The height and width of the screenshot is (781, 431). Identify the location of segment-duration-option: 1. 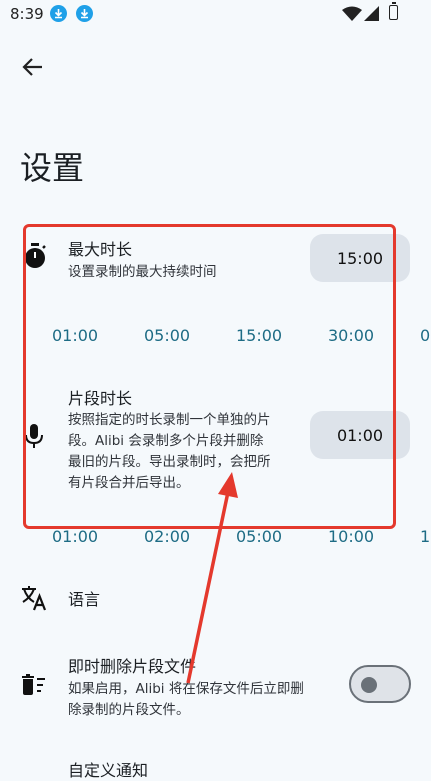
(425, 536).